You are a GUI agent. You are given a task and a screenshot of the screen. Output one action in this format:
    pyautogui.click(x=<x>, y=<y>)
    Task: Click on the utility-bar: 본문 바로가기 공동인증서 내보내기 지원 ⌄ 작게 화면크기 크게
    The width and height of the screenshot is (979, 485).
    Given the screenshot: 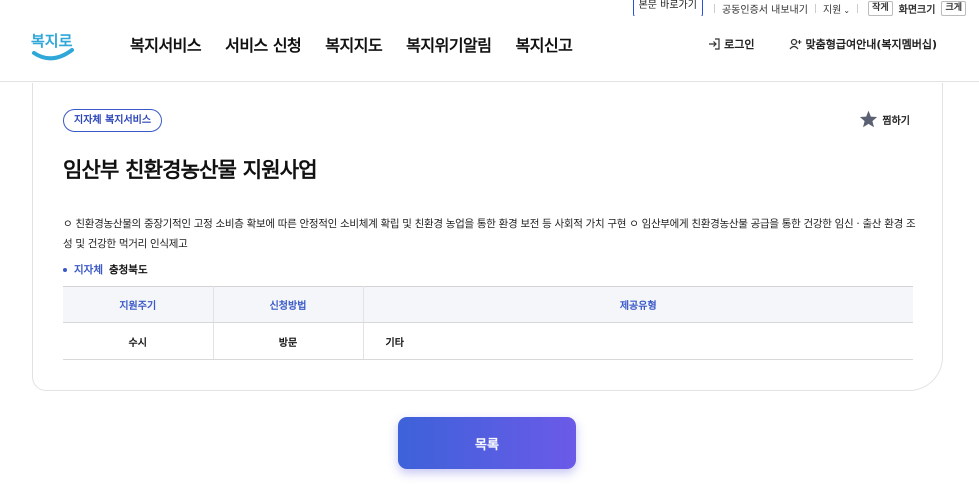 What is the action you would take?
    pyautogui.click(x=800, y=9)
    